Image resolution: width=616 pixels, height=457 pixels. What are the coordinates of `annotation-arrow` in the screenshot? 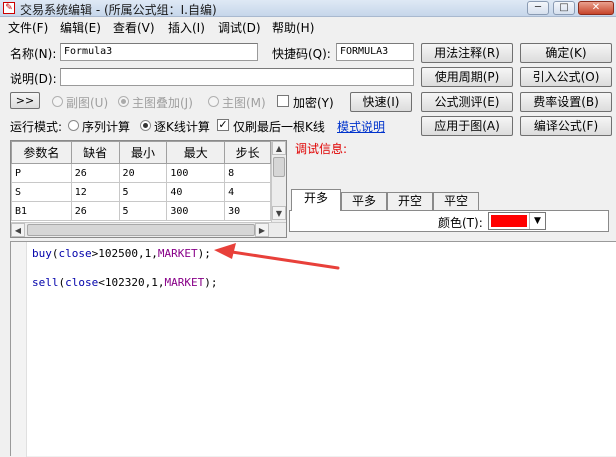 It's located at (277, 256).